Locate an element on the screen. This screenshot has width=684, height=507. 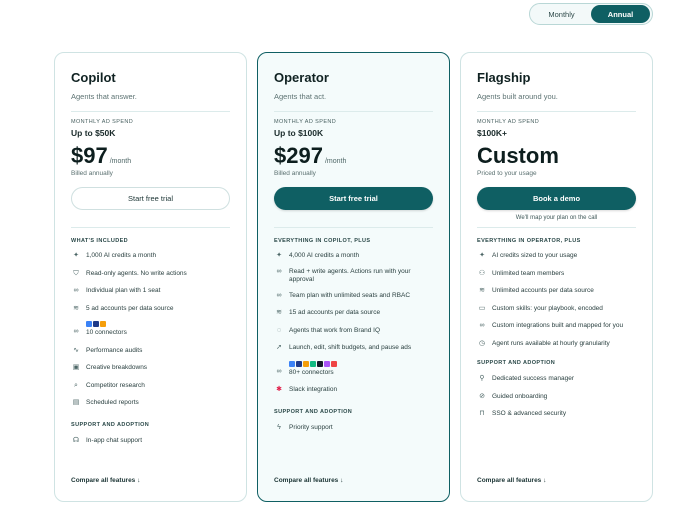
section-title: EVERYTHING IN OPERATOR, PLUS is located at coordinates (529, 241).